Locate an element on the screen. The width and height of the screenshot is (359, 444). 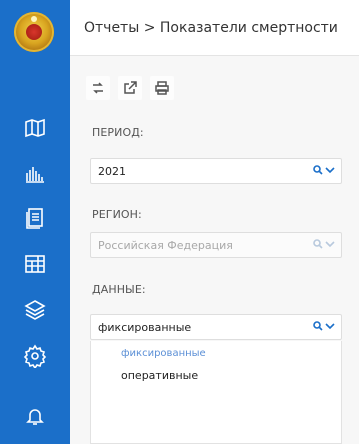
region-select: Российская Федерация is located at coordinates (216, 245).